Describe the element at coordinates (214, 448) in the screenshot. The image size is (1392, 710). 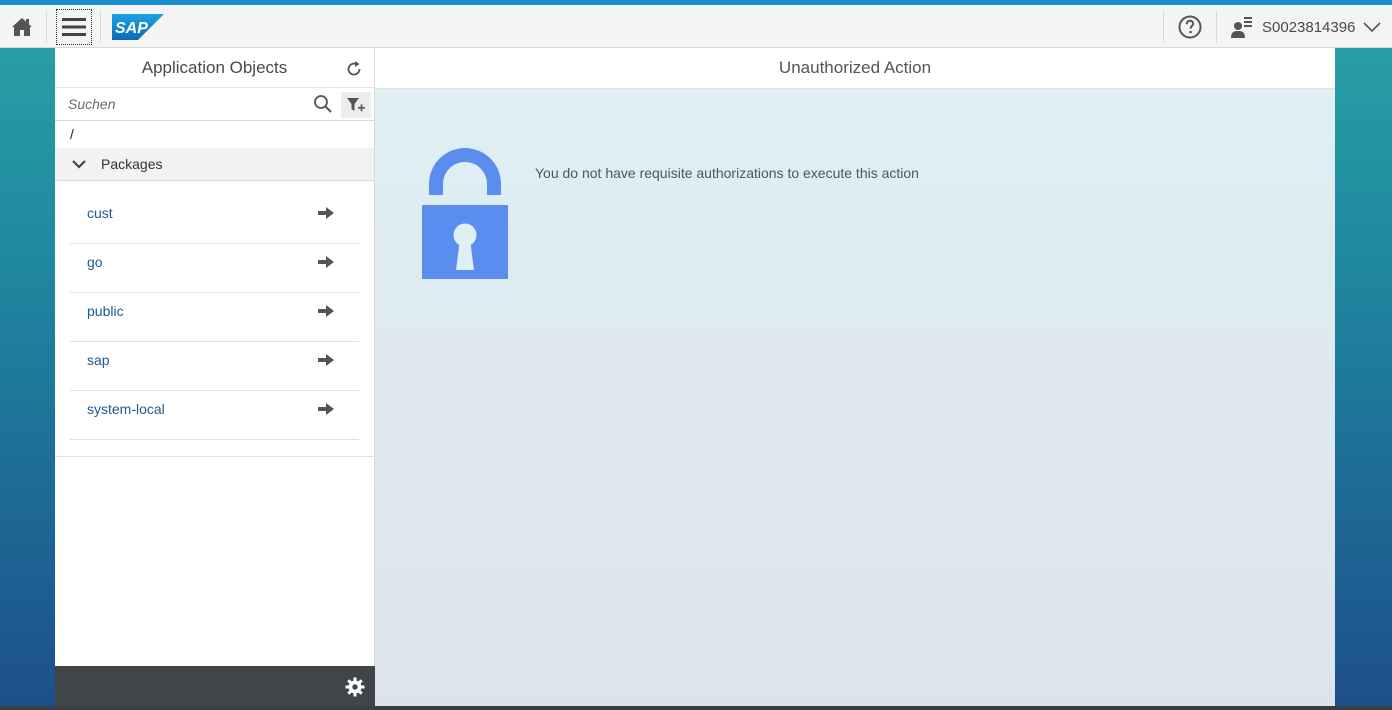
I see `list-divider` at that location.